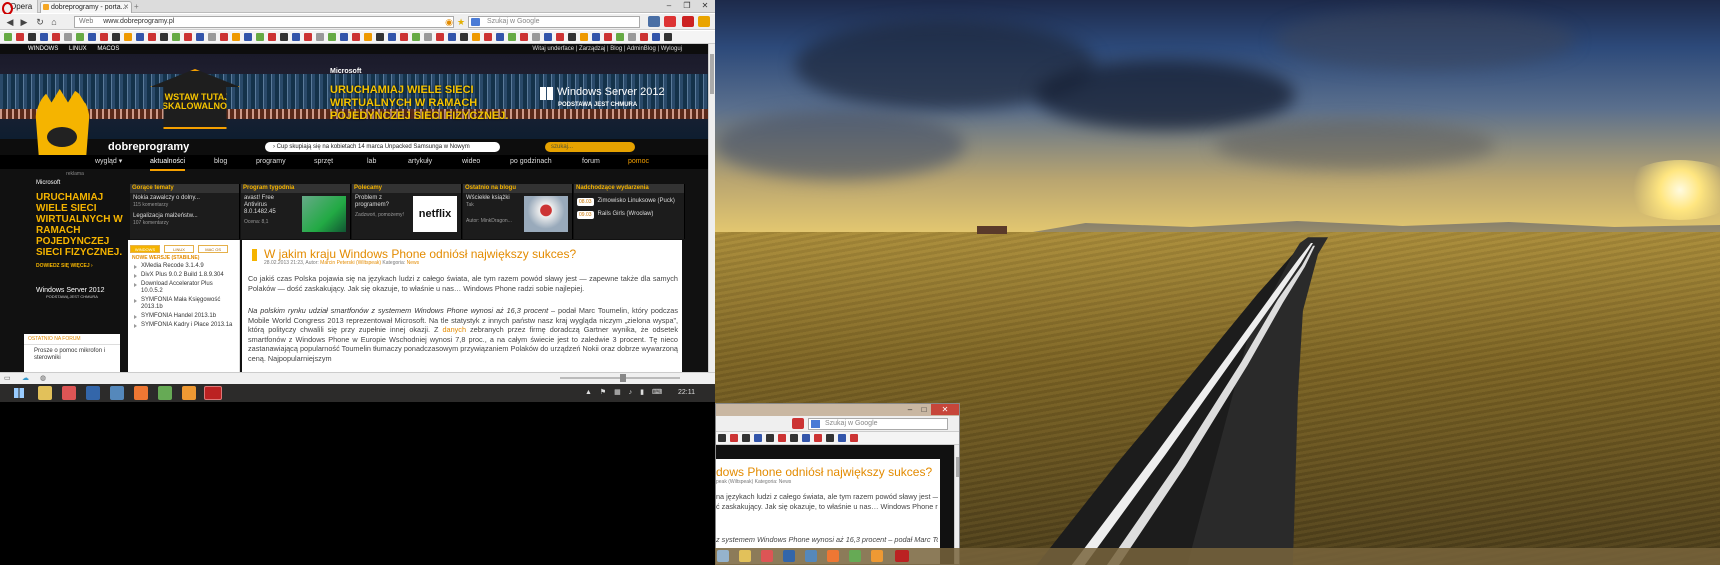  I want to click on page-scrollbar, so click(956, 504).